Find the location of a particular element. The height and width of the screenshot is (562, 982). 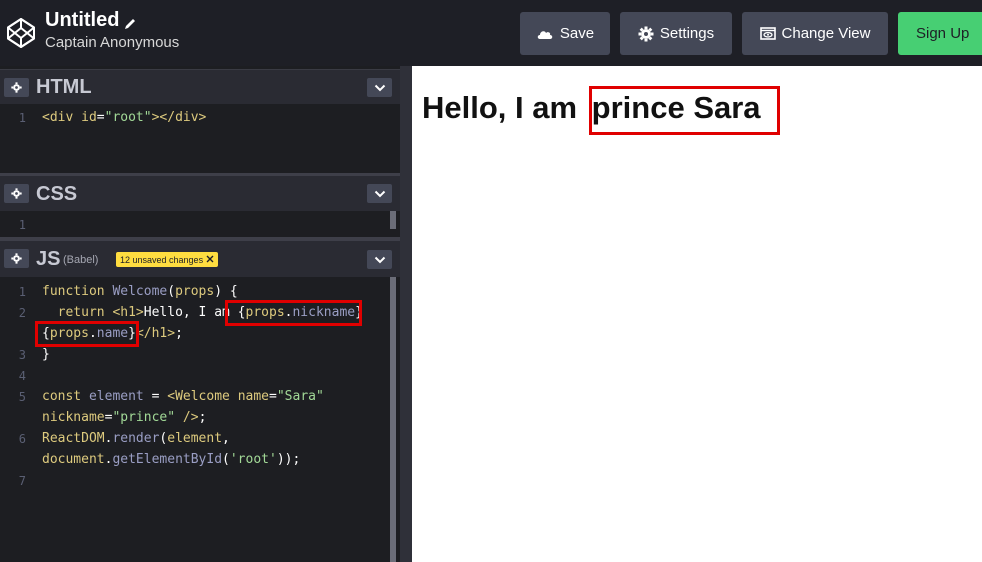

unsaved-changes-badge: 12 unsaved changes is located at coordinates (167, 259).